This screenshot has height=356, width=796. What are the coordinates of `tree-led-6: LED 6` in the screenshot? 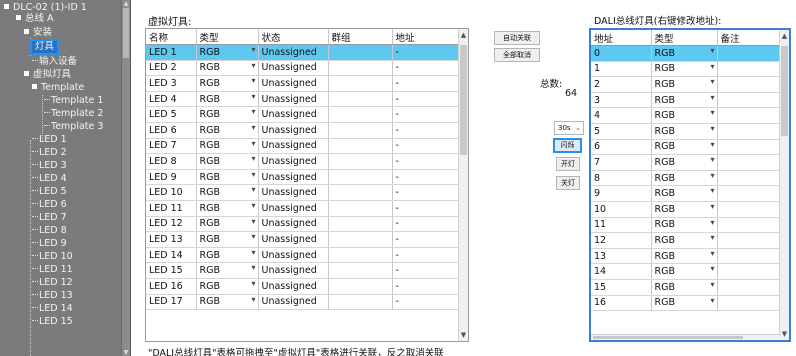 It's located at (49, 205).